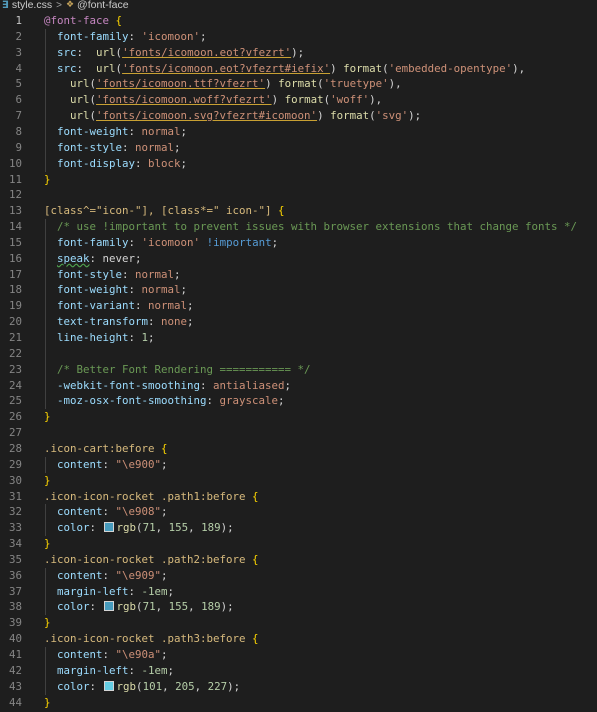 This screenshot has width=597, height=712. I want to click on code-line: 34}, so click(298, 544).